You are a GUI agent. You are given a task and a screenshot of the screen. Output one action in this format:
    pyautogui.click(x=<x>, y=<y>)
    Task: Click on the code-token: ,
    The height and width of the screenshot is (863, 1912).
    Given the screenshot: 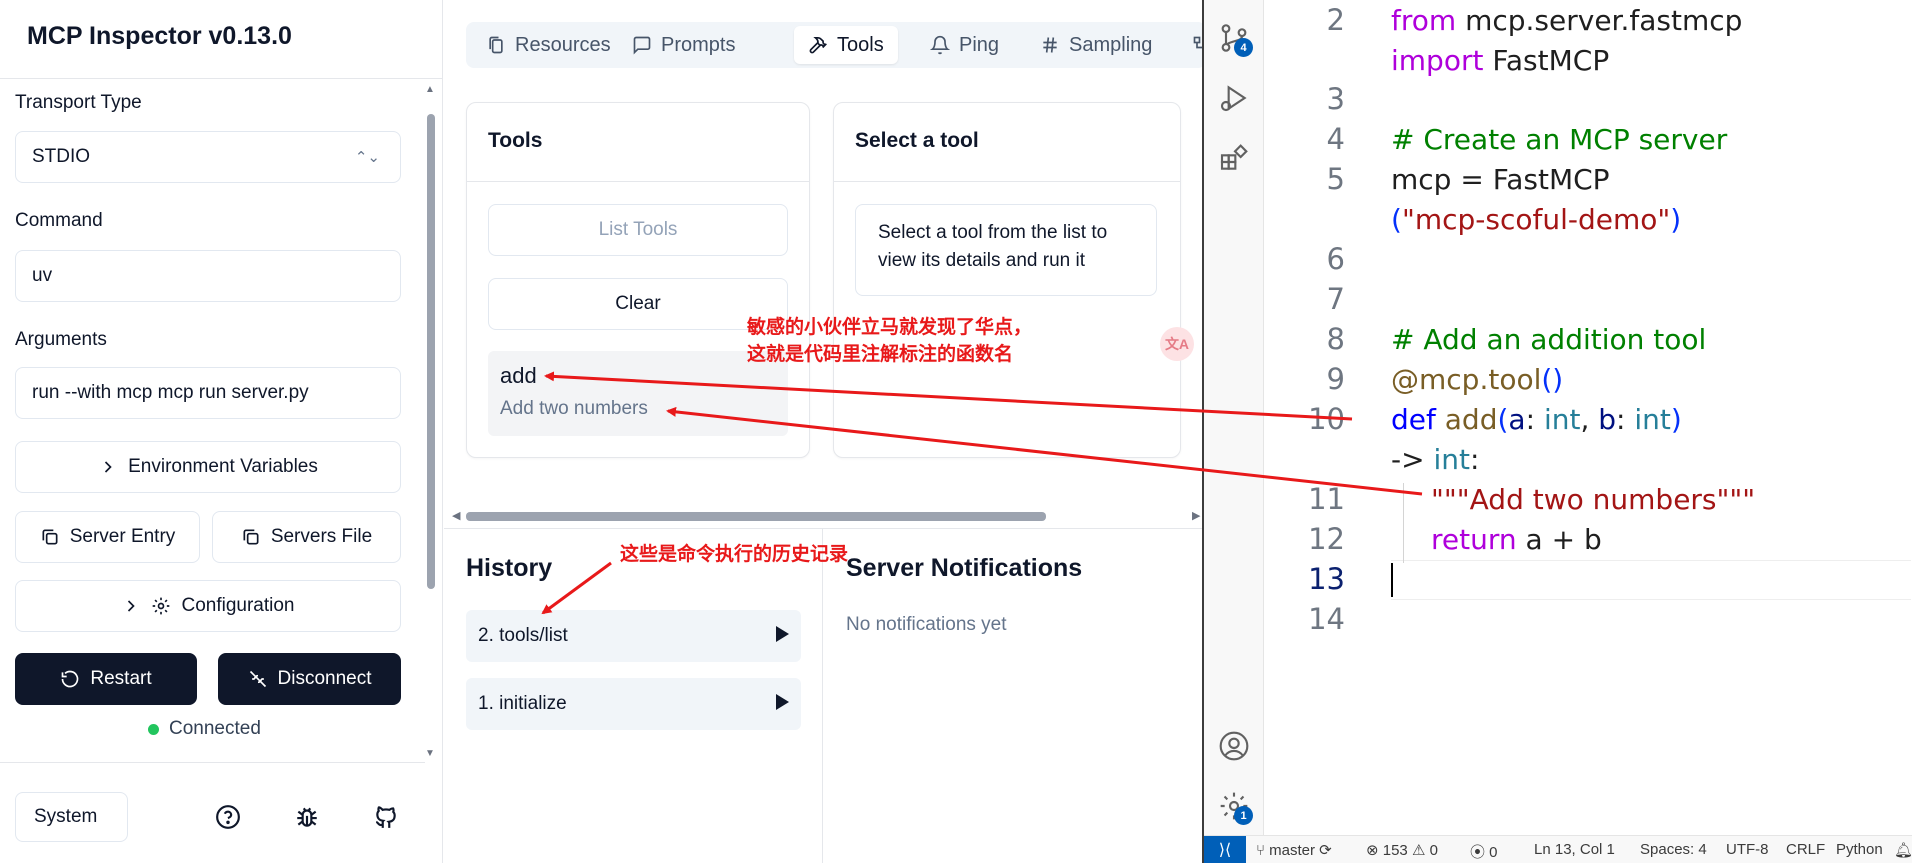 What is the action you would take?
    pyautogui.click(x=1589, y=419)
    